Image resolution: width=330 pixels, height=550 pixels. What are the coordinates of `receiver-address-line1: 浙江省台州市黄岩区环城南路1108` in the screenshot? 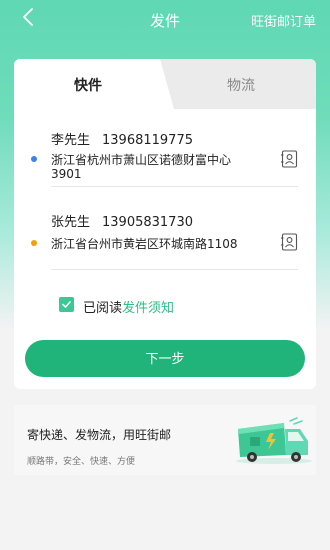 It's located at (144, 244).